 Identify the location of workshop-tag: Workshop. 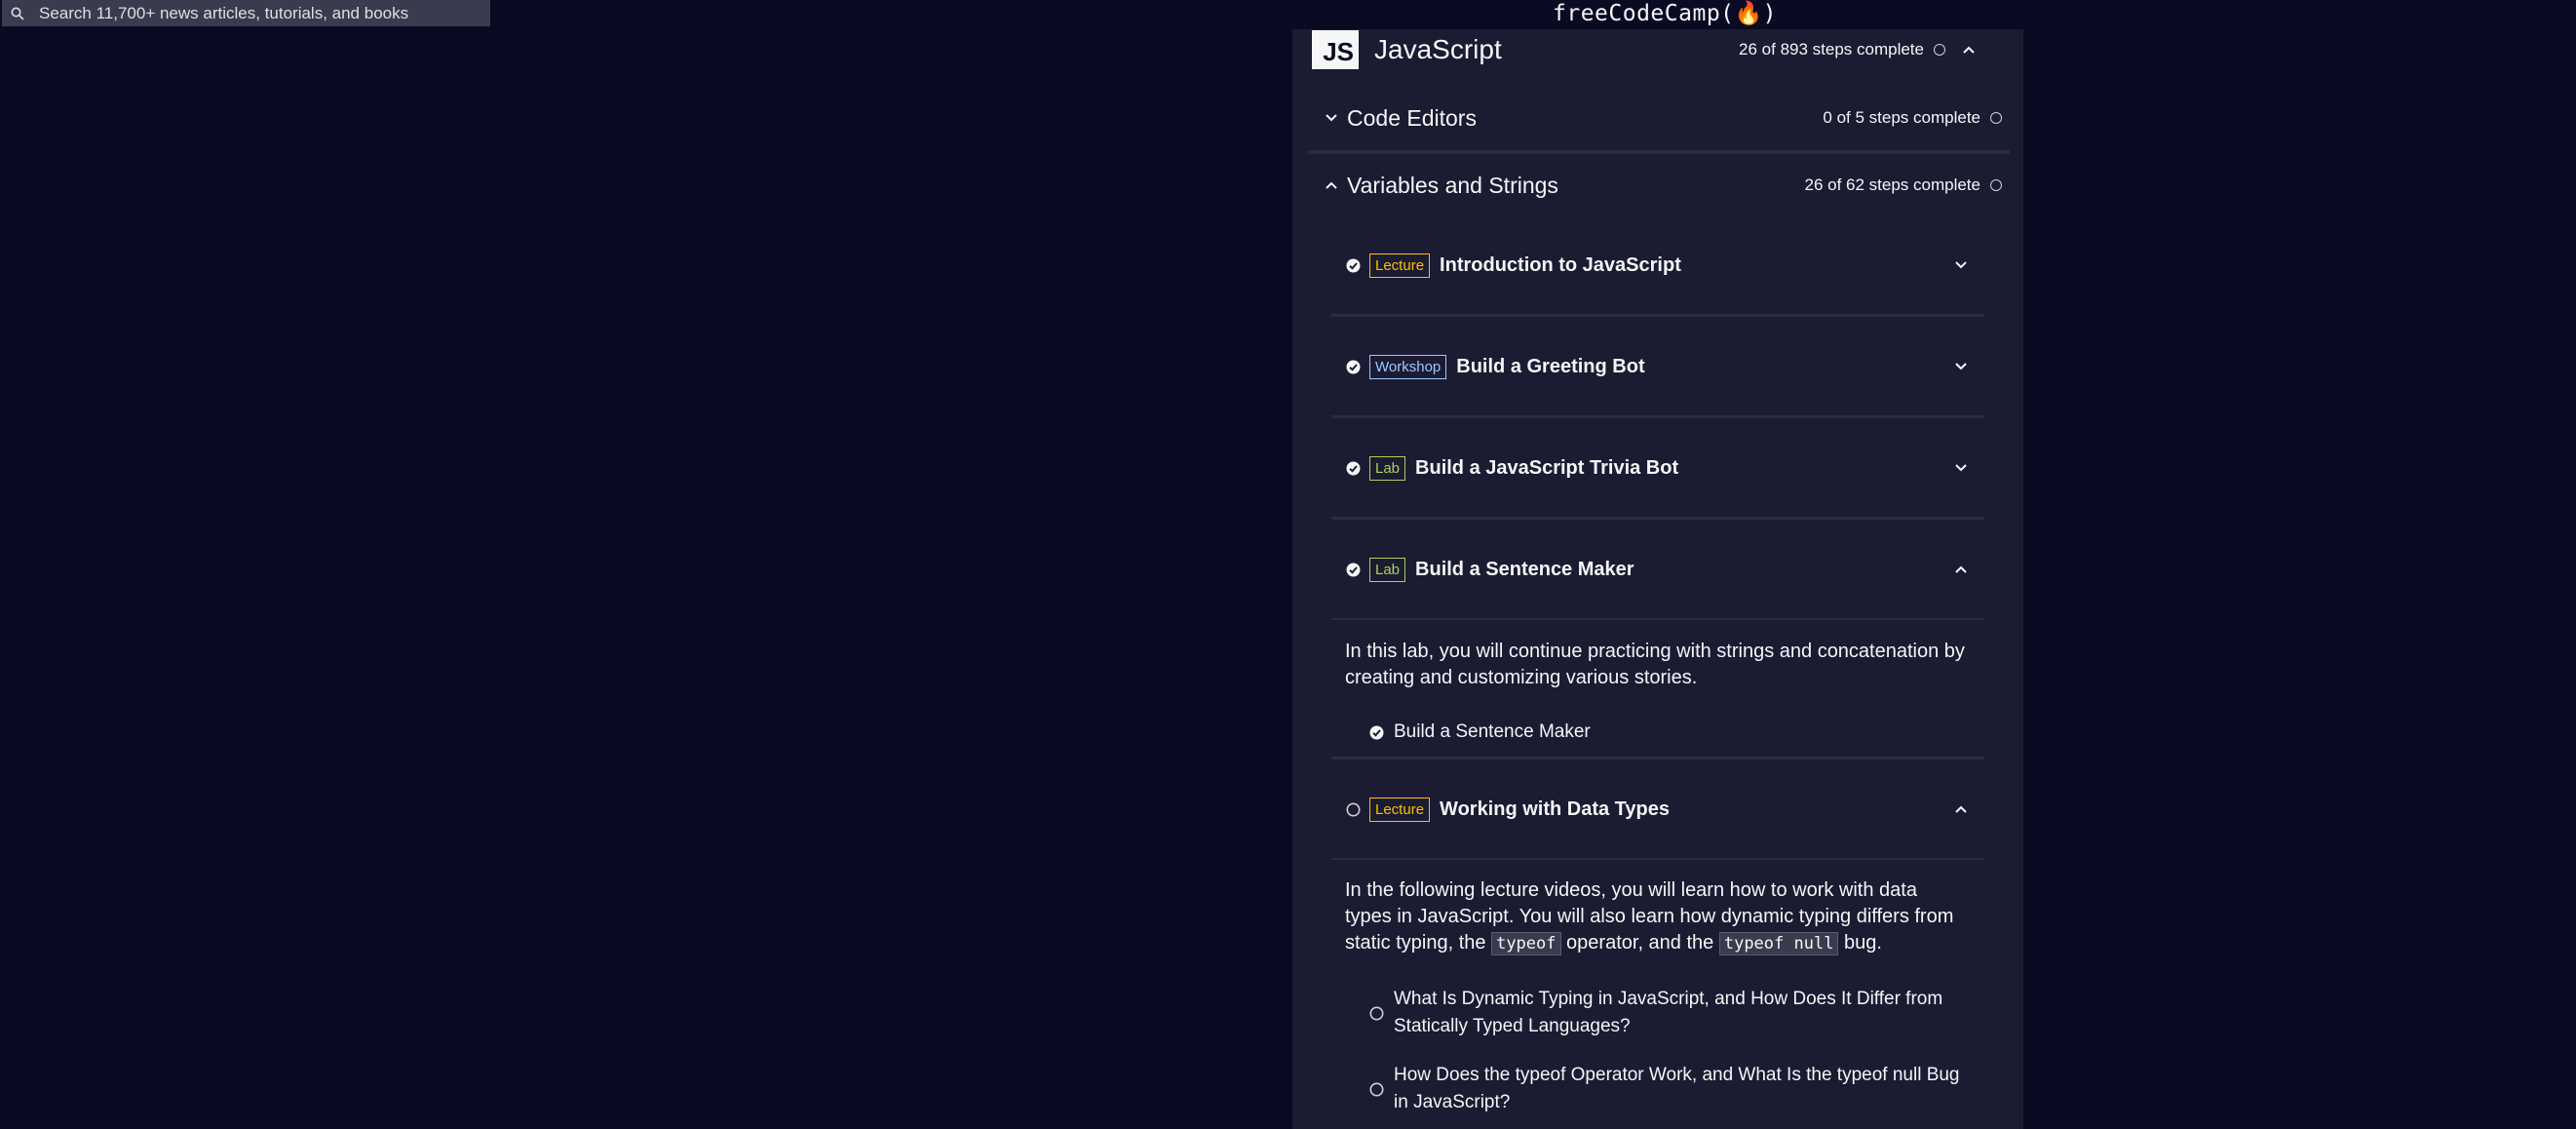
(1408, 366).